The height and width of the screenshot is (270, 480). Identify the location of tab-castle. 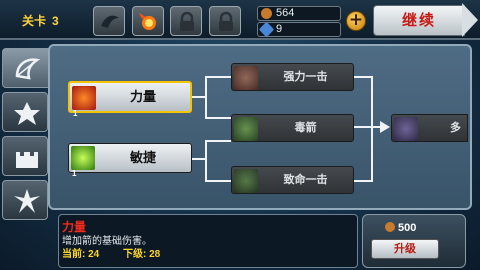
(25, 156).